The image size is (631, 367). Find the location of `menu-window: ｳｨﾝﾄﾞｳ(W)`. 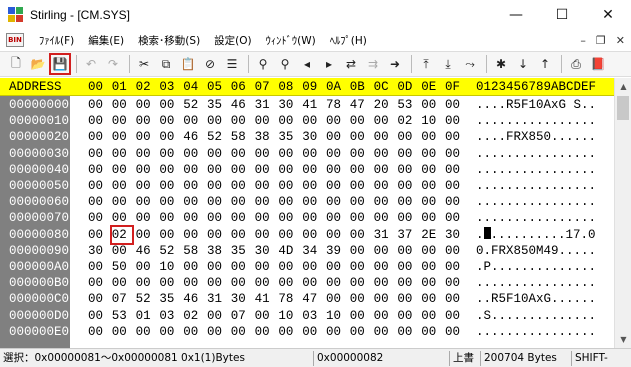

menu-window: ｳｨﾝﾄﾞｳ(W) is located at coordinates (291, 40).